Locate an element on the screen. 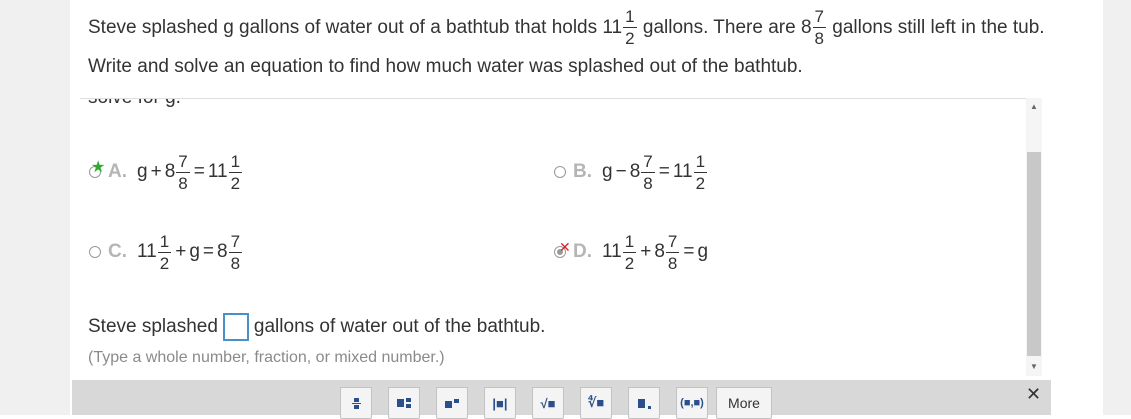 This screenshot has height=419, width=1131. option-c: C. 11 12 + g = 8 78 is located at coordinates (165, 252).